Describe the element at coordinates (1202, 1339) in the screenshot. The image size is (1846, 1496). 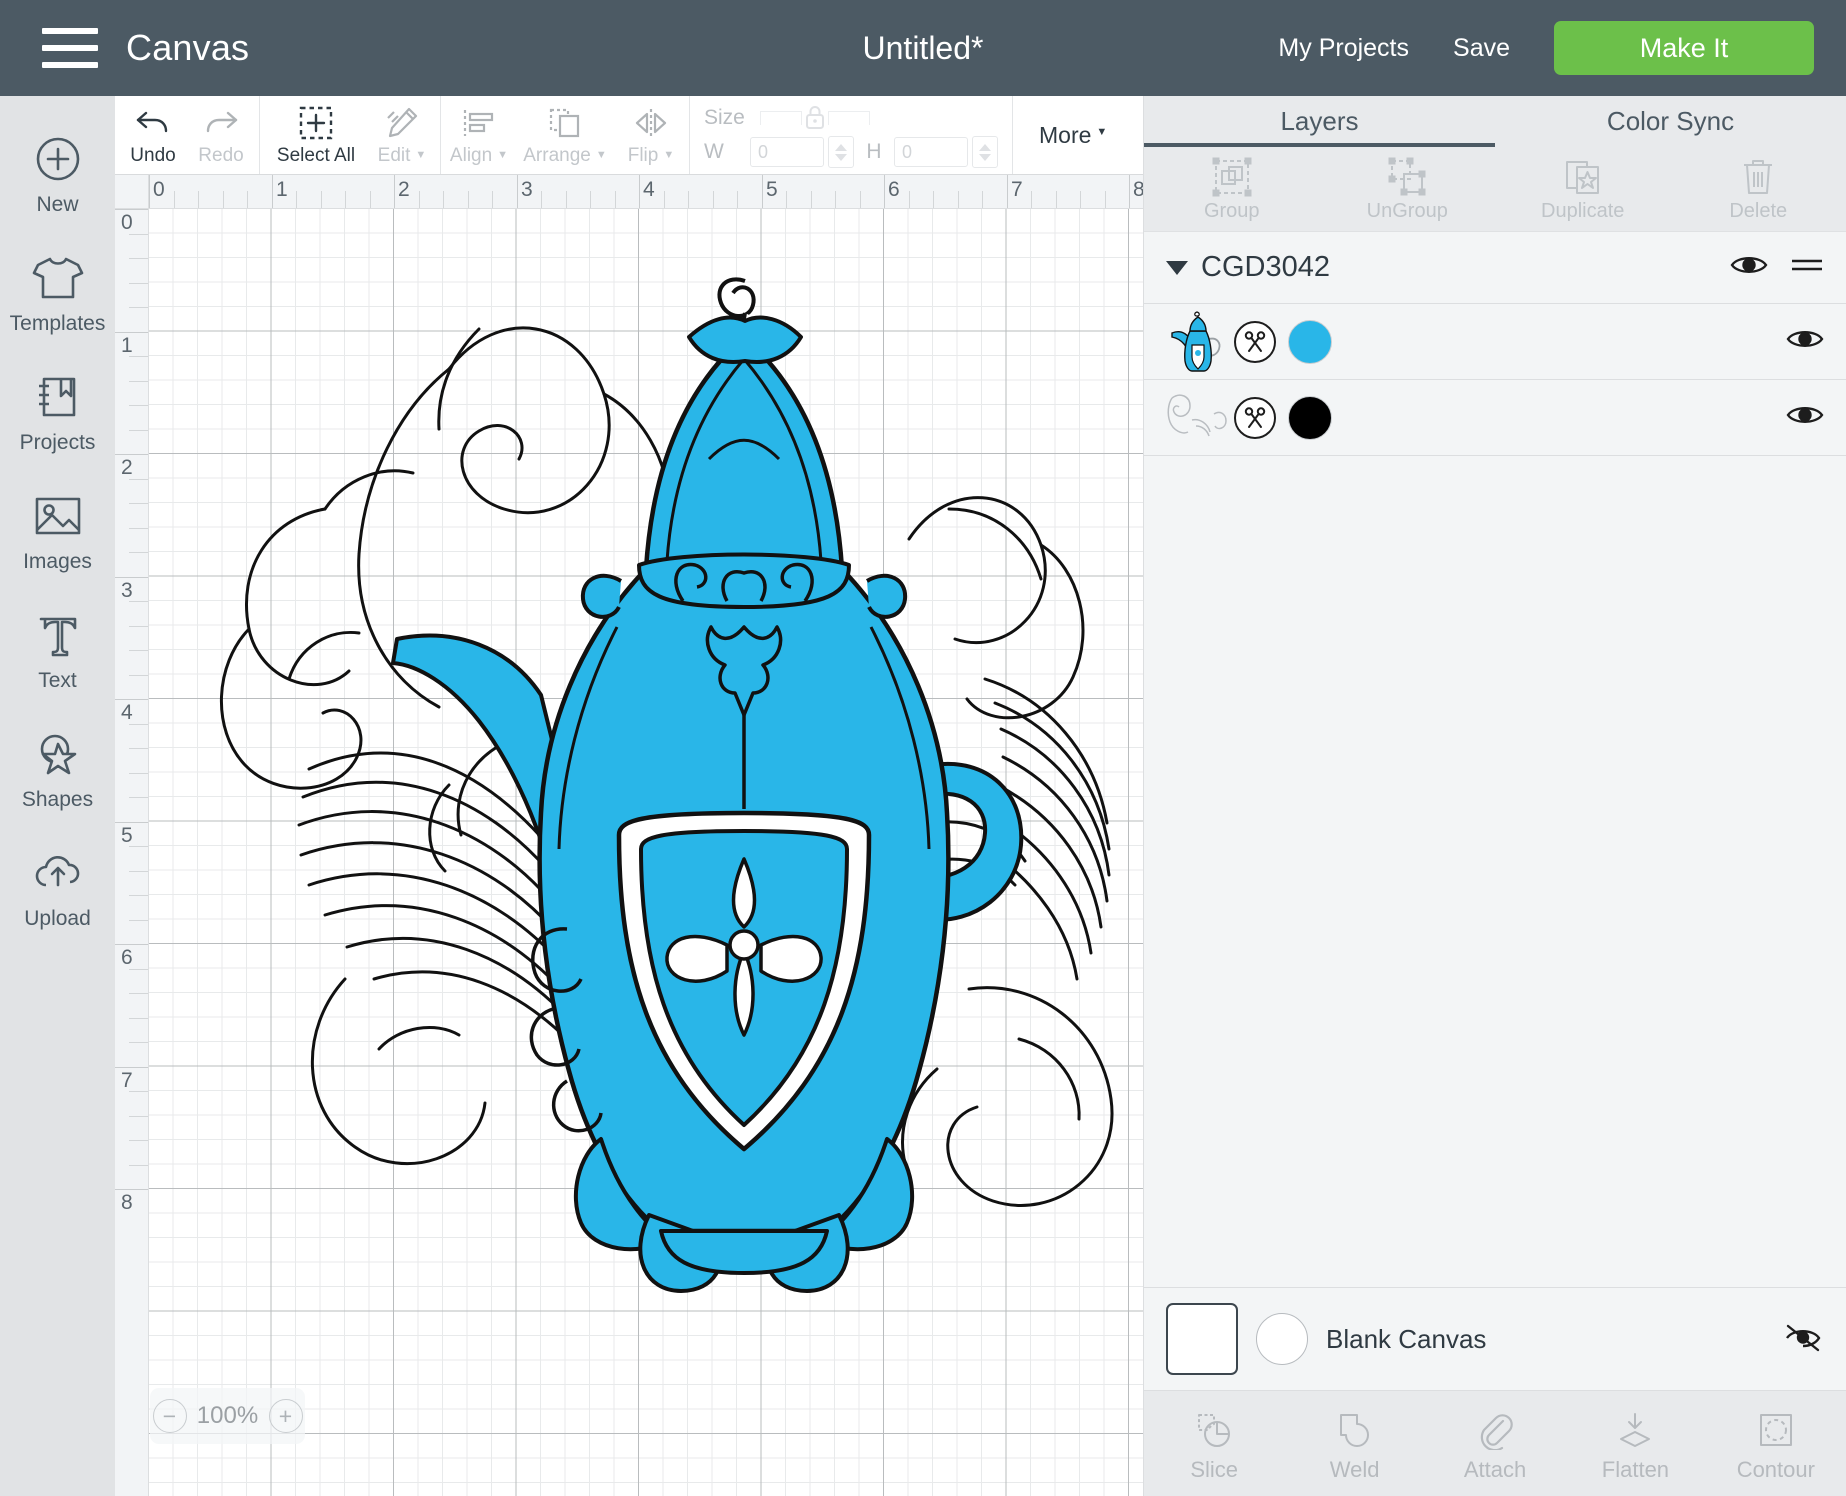
I see `canvas-color-swatch` at that location.